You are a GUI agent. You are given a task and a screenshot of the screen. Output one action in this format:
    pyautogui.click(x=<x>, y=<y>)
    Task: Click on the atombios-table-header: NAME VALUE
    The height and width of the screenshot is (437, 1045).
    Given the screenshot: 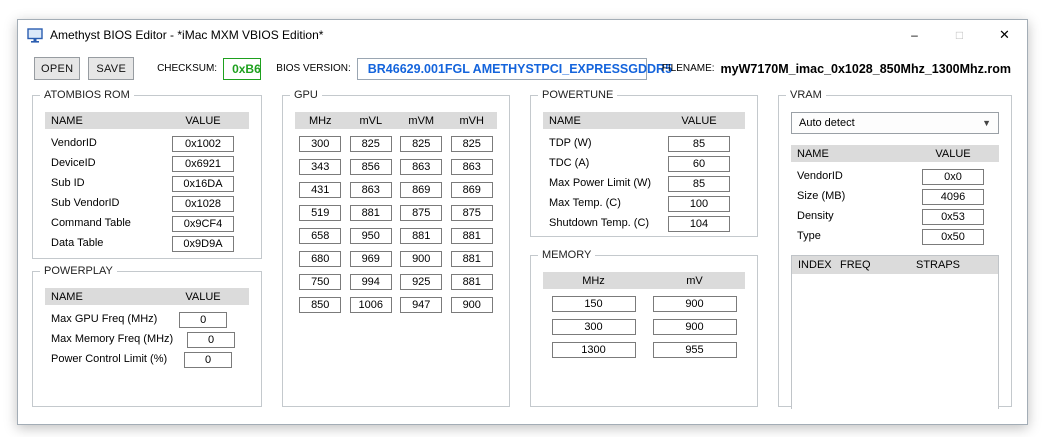 What is the action you would take?
    pyautogui.click(x=147, y=120)
    